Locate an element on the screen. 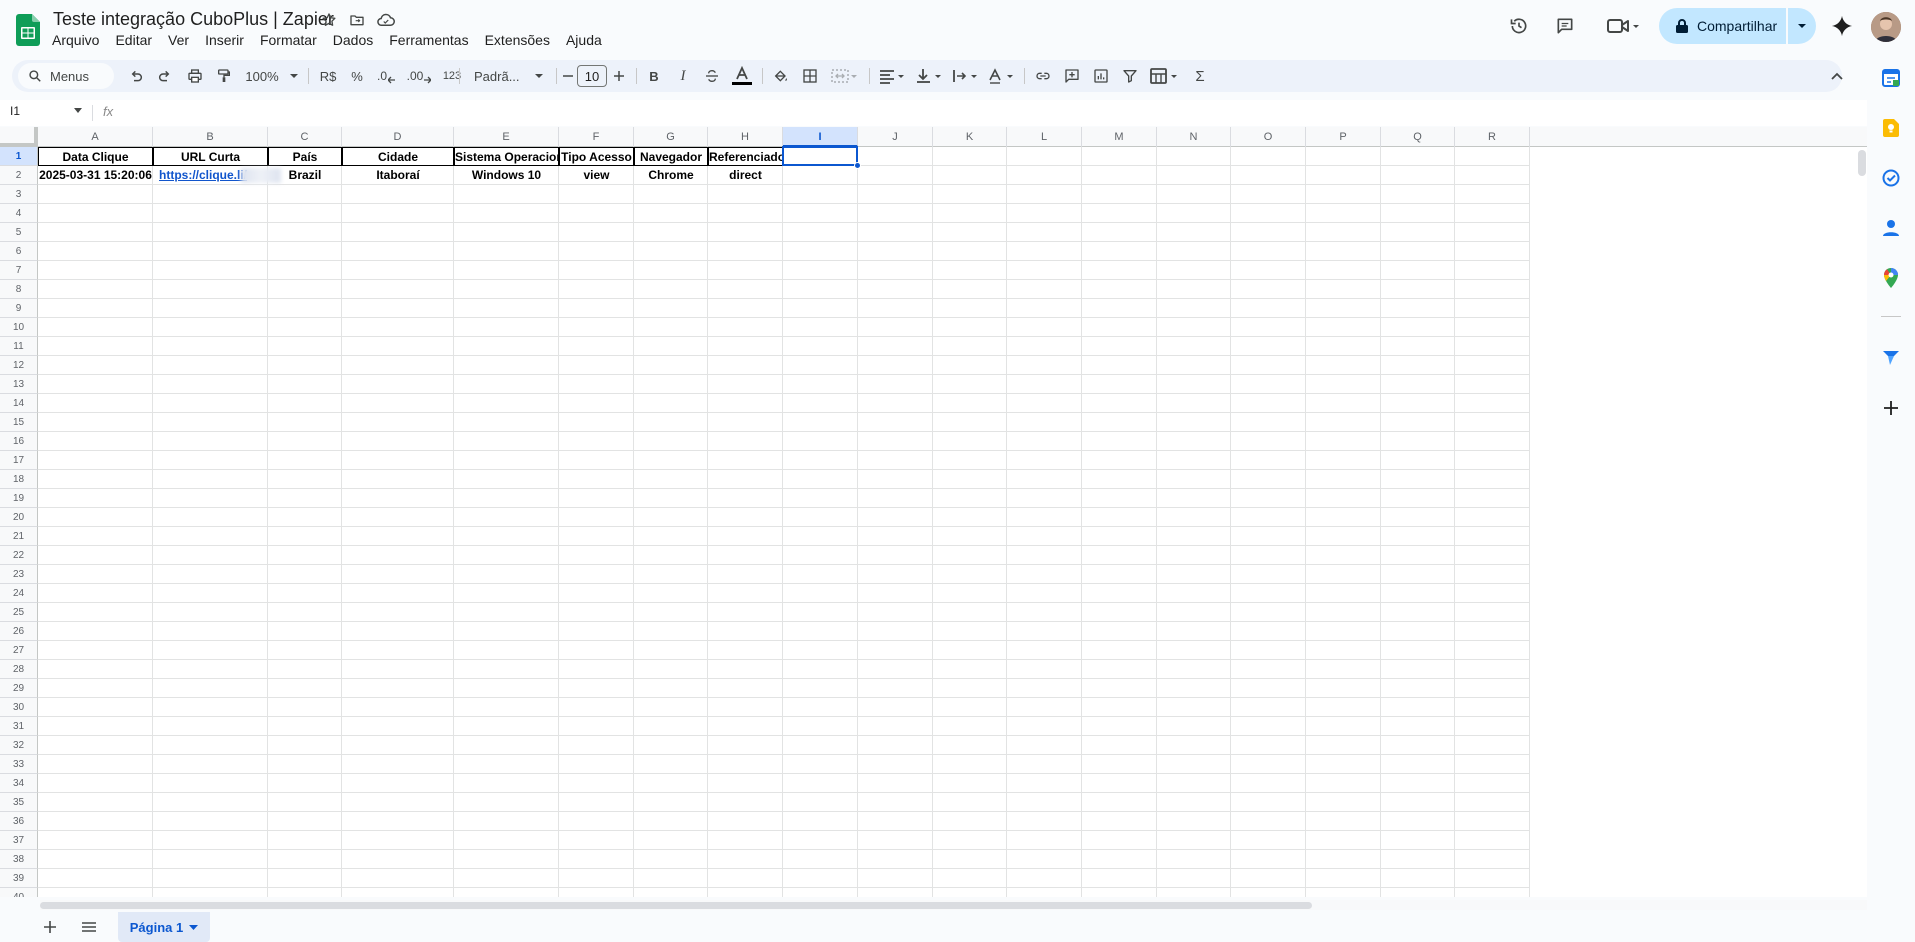  font-size-input: 10 is located at coordinates (592, 76).